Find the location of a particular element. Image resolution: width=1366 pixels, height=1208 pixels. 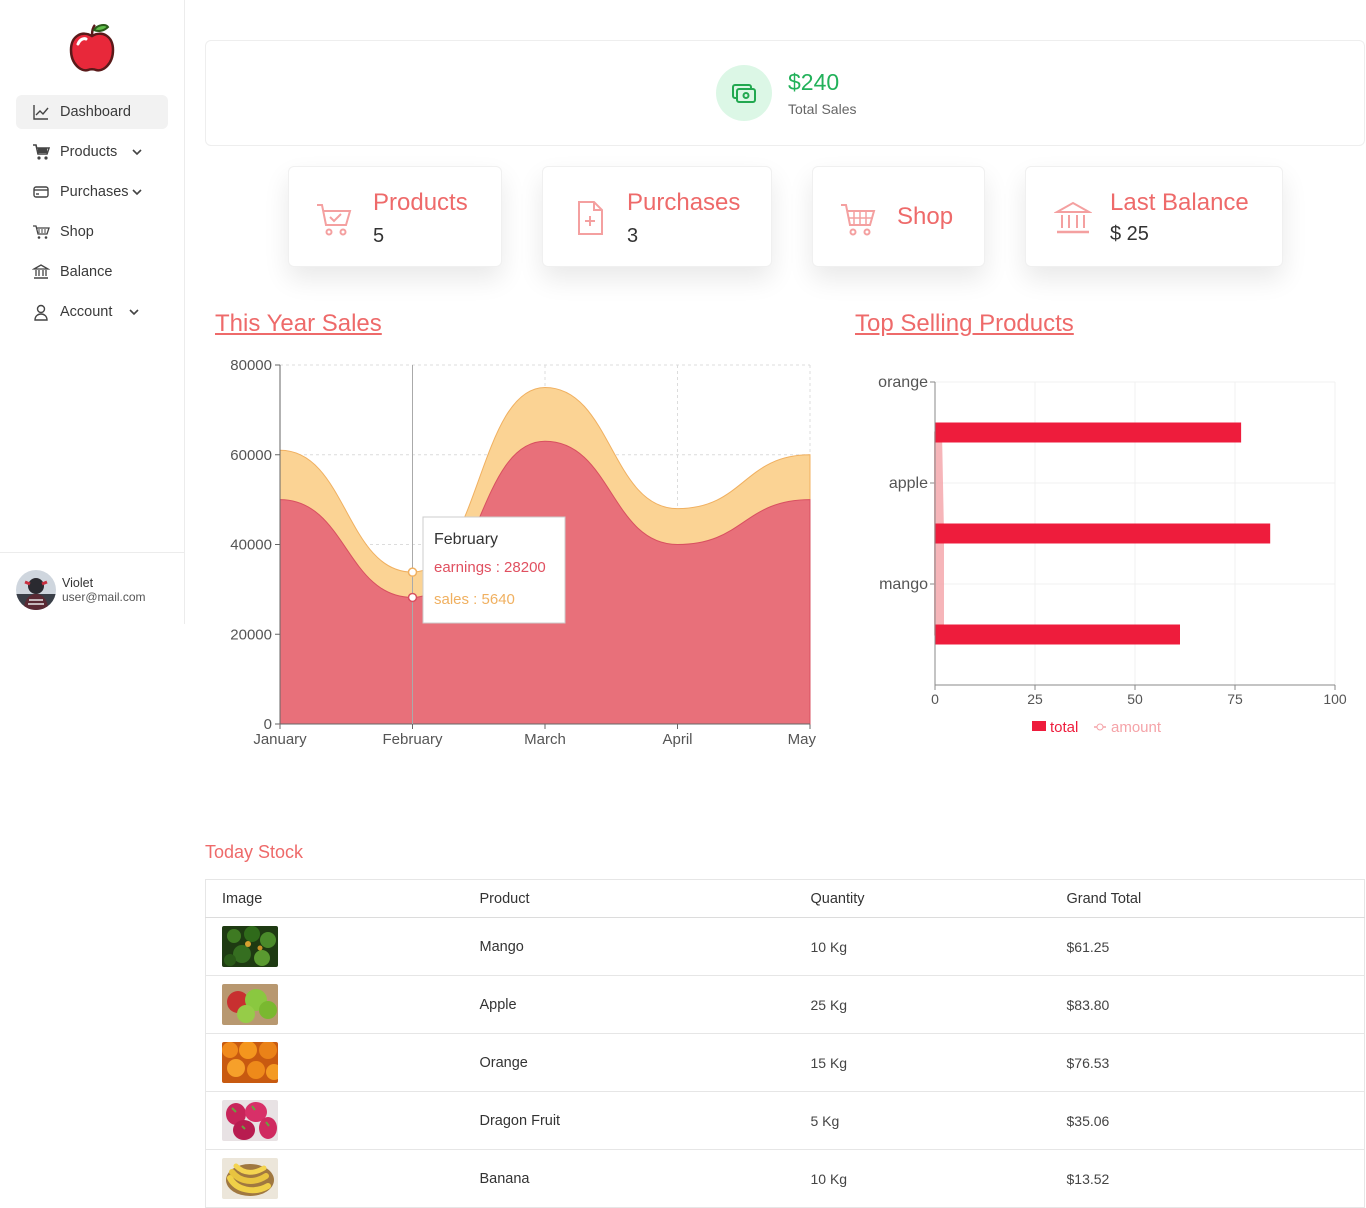

y-tick-label: 80000 is located at coordinates (251, 365).